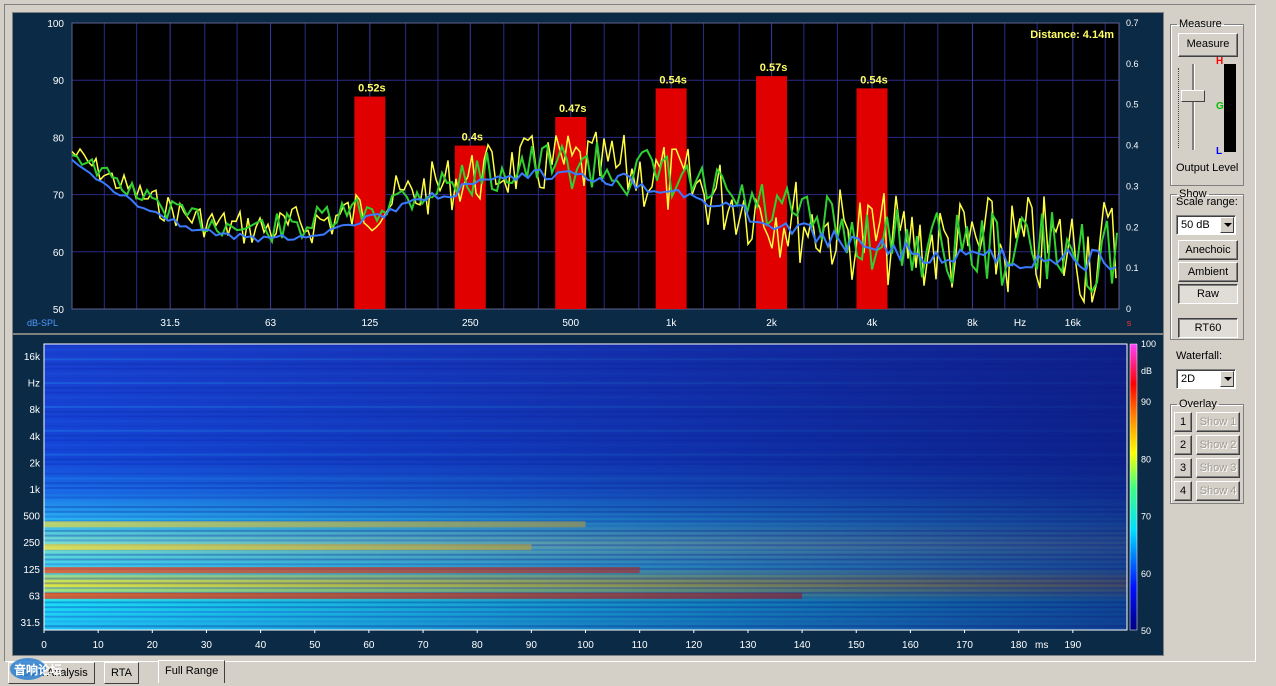  I want to click on rt60-bar-label: 0.52s, so click(372, 89).